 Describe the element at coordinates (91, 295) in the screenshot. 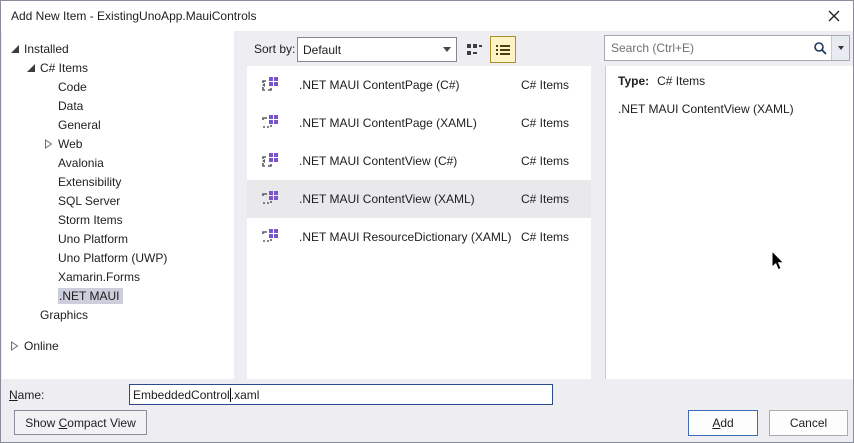

I see `tree-item-label-selected: .NET MAUI` at that location.